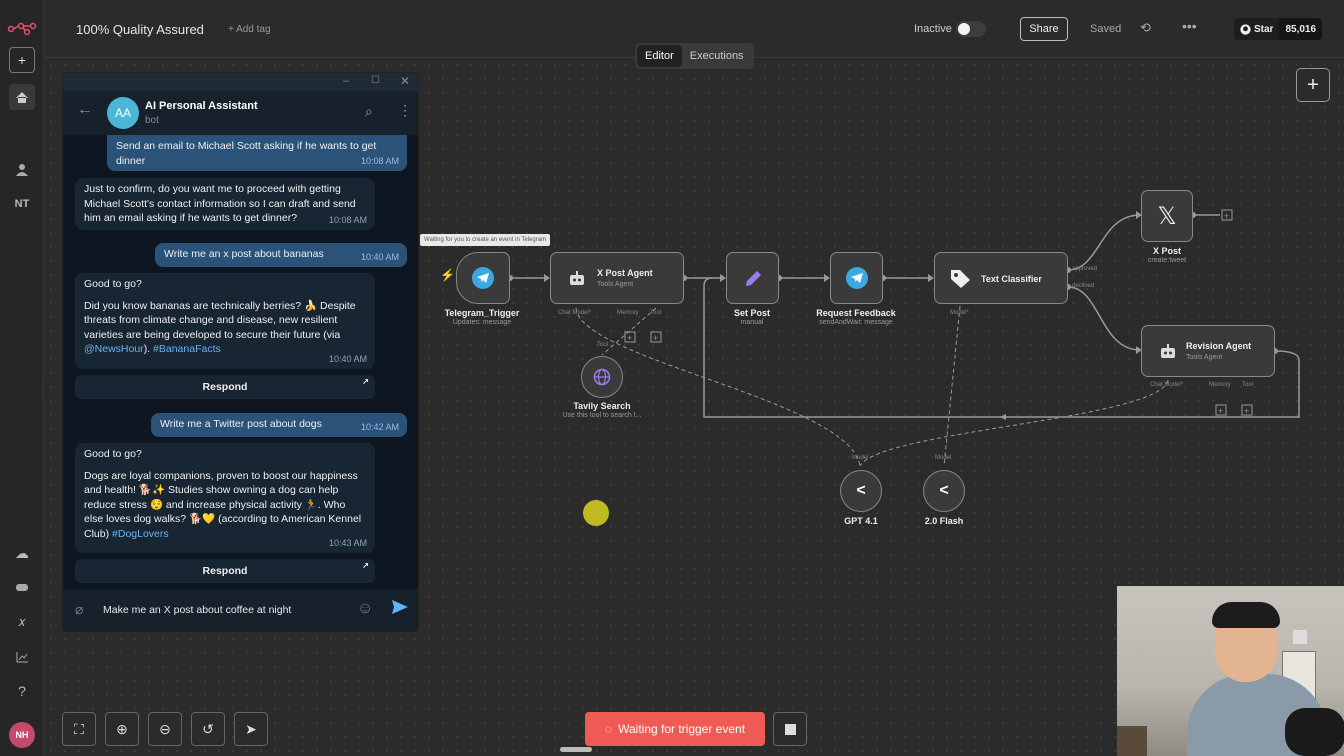 This screenshot has width=1344, height=756. I want to click on reset-zoom-icon: ↺, so click(208, 729).